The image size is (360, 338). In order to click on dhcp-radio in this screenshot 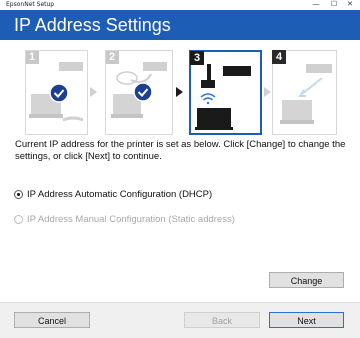, I will do `click(18, 194)`.